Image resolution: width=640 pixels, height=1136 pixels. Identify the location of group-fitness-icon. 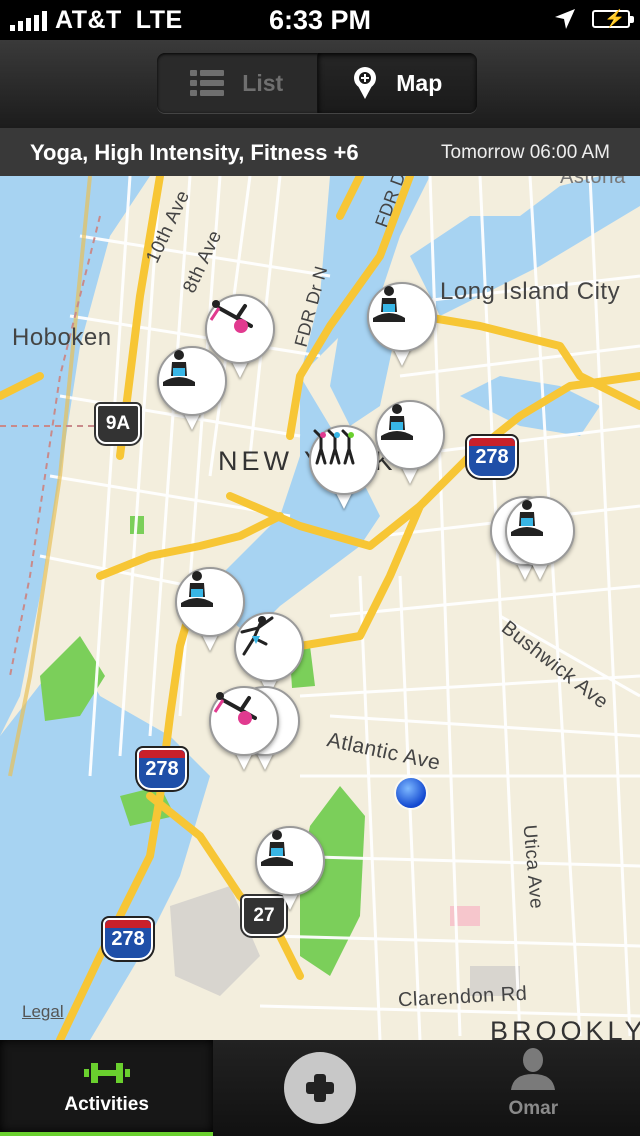
(334, 447).